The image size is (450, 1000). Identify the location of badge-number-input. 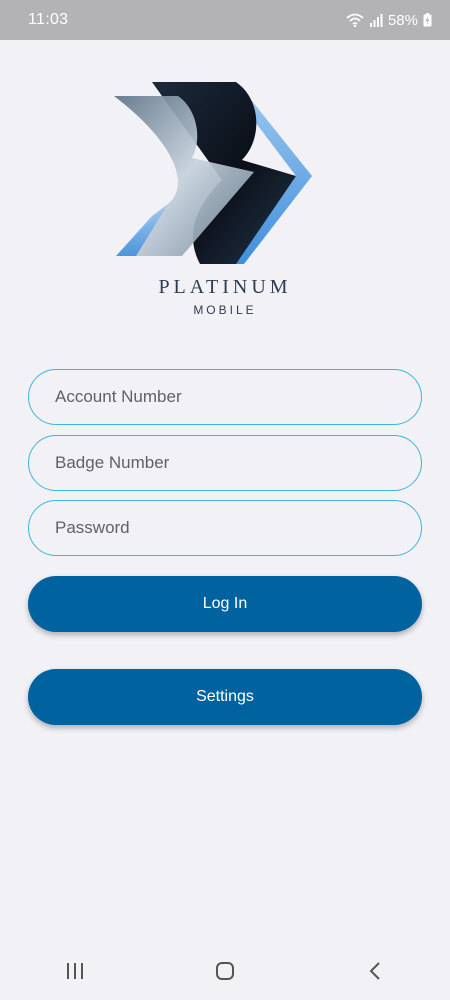
(237, 463).